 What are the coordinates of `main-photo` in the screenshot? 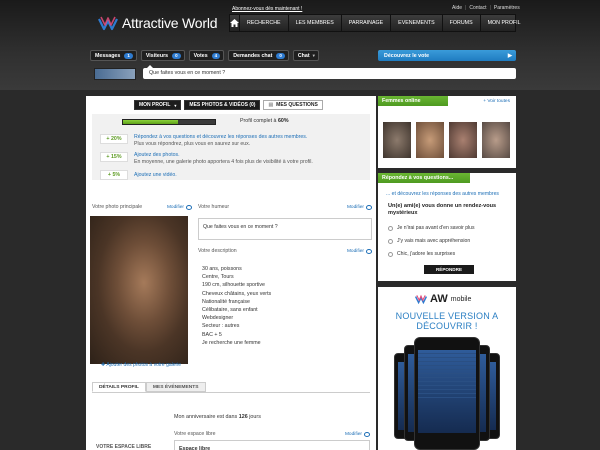 It's located at (139, 290).